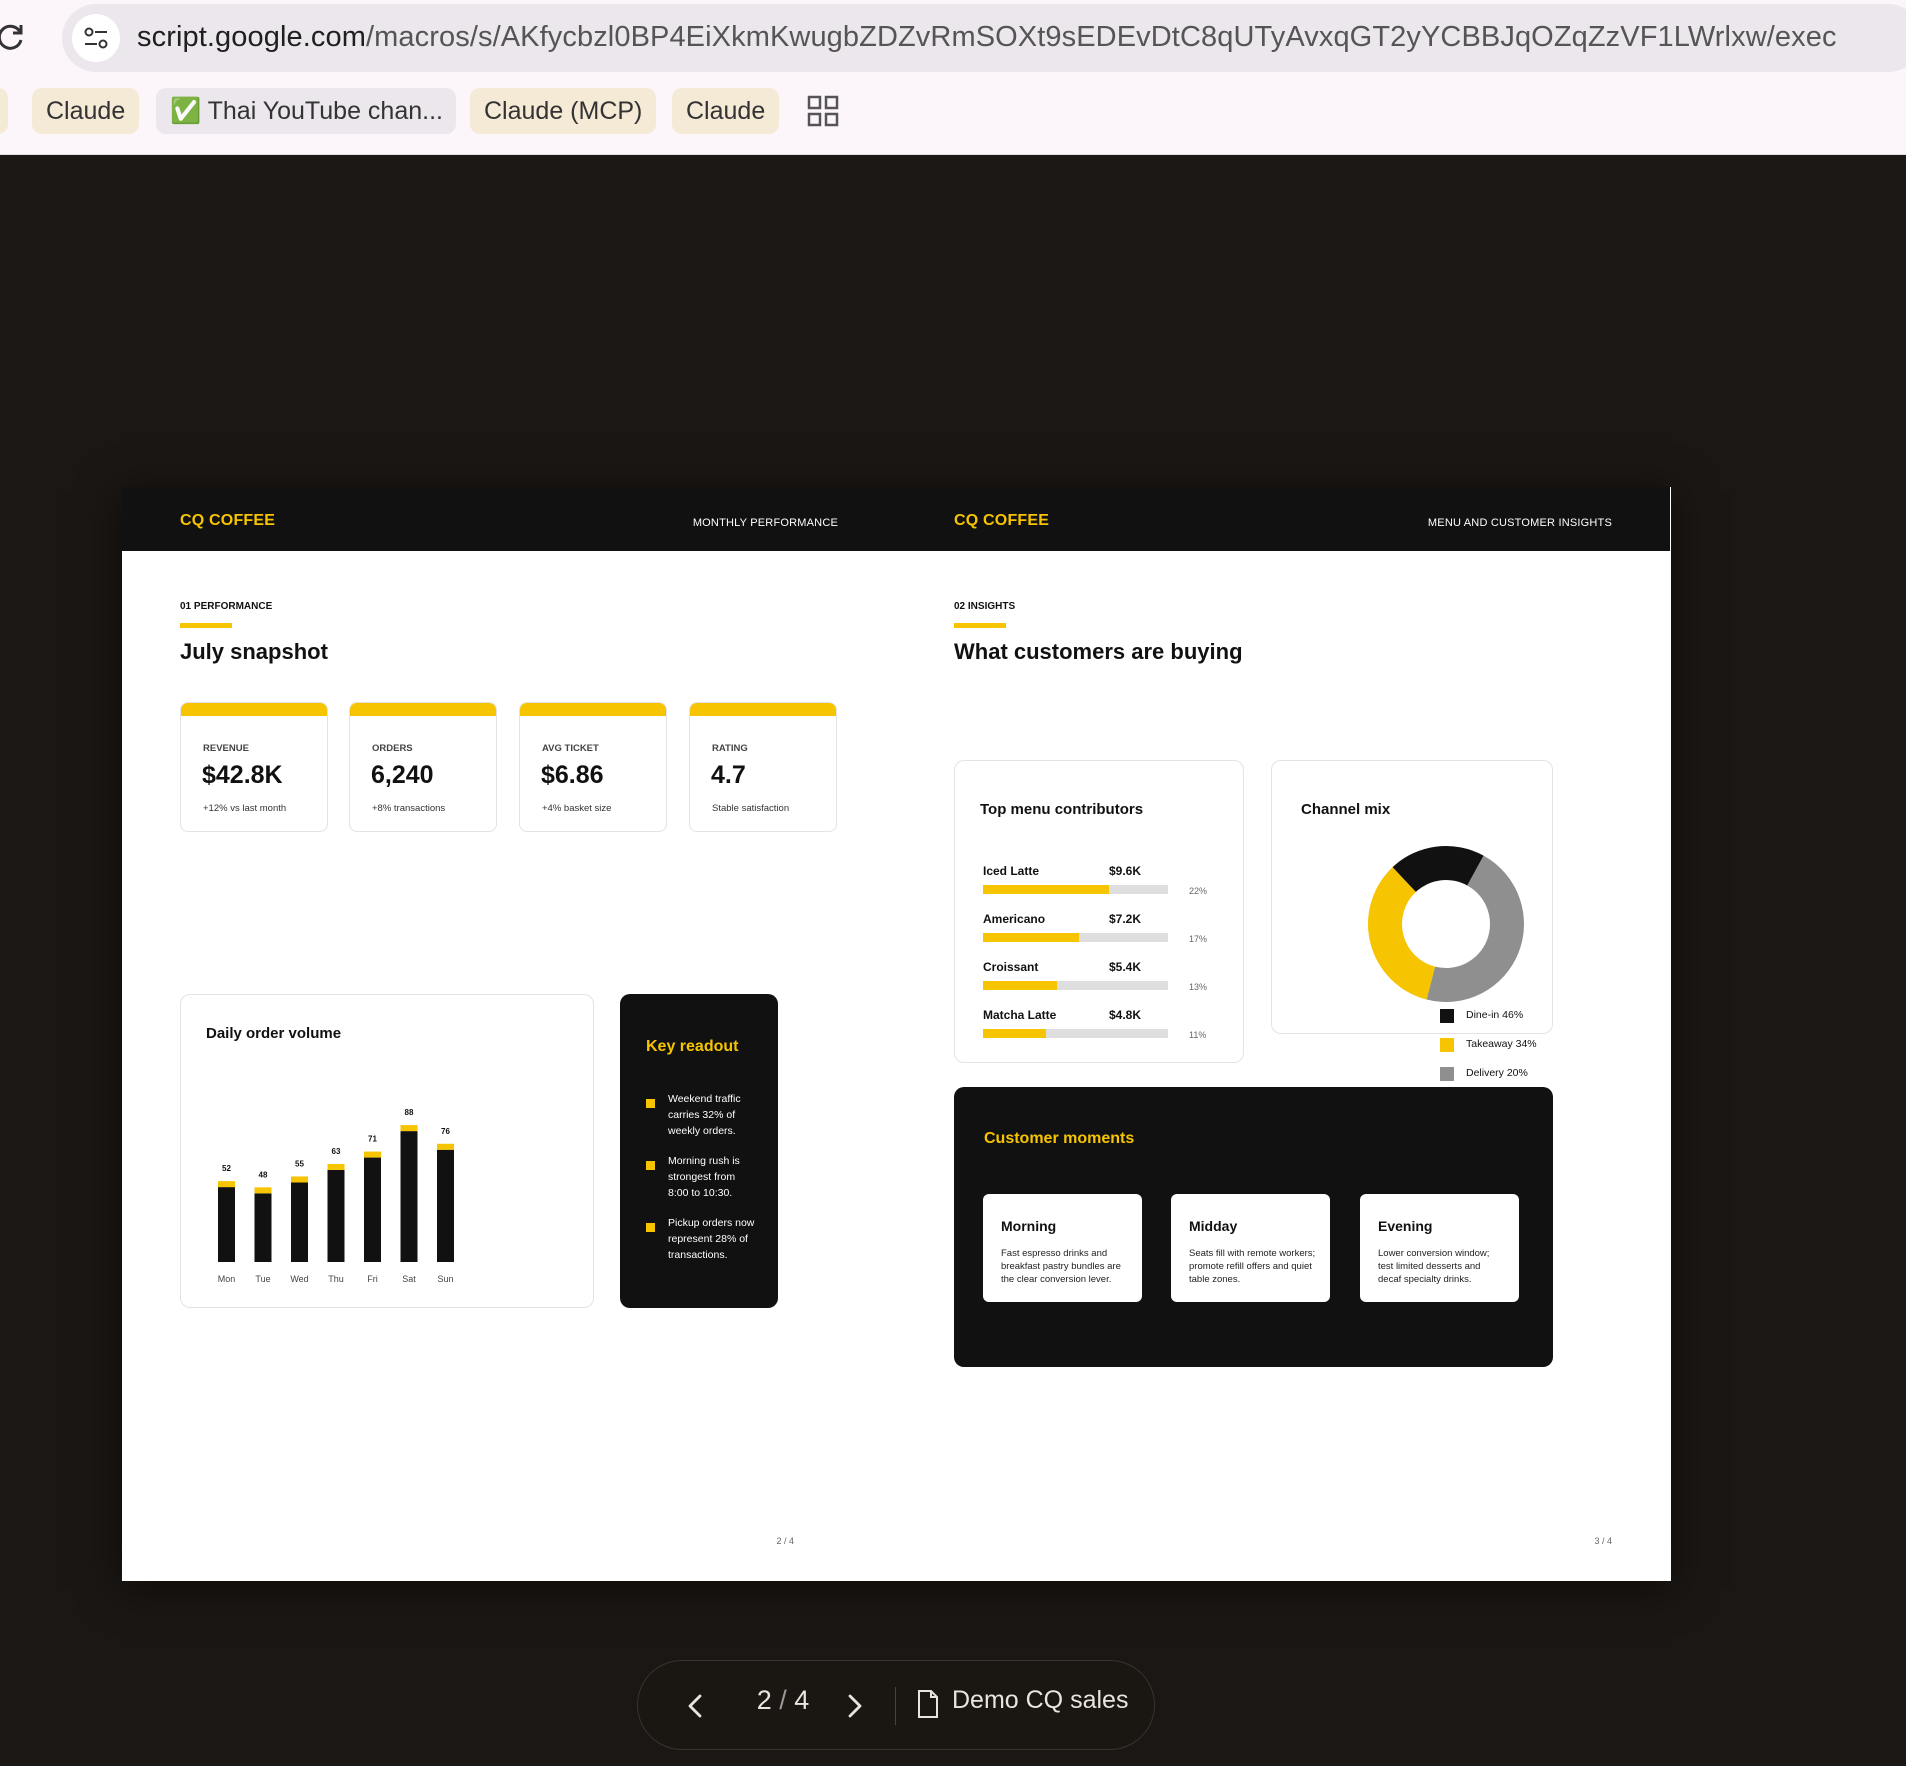 This screenshot has width=1906, height=1766. I want to click on data-label: 71, so click(372, 1139).